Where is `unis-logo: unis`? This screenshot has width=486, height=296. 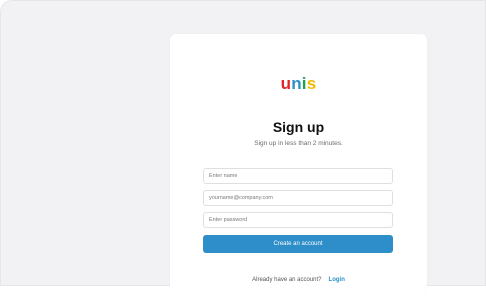 unis-logo: unis is located at coordinates (298, 84).